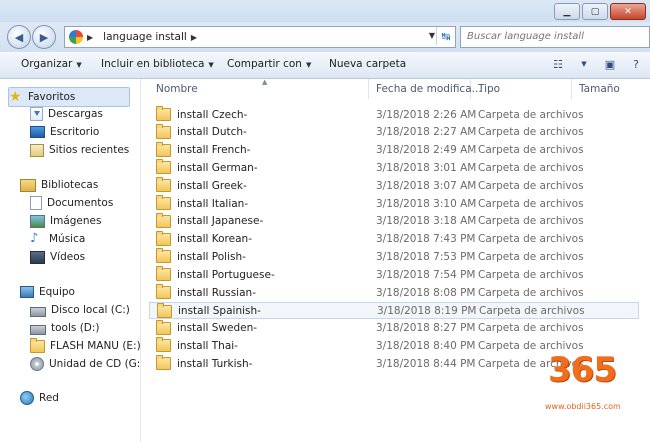  Describe the element at coordinates (69, 97) in the screenshot. I see `sidebar-favorites: ★ Favoritos` at that location.